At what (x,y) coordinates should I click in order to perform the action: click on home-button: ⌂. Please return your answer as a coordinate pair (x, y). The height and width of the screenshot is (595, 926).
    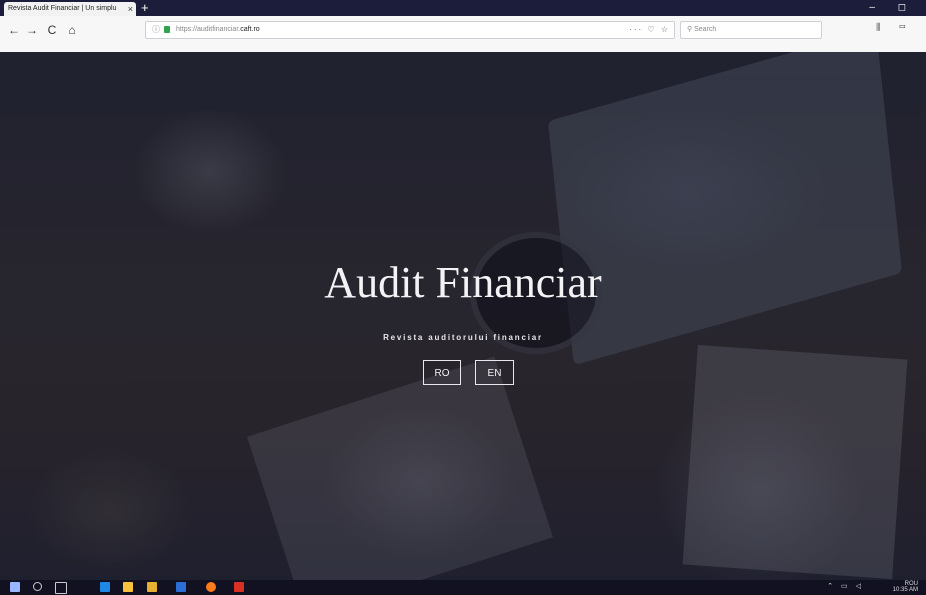
    Looking at the image, I should click on (72, 30).